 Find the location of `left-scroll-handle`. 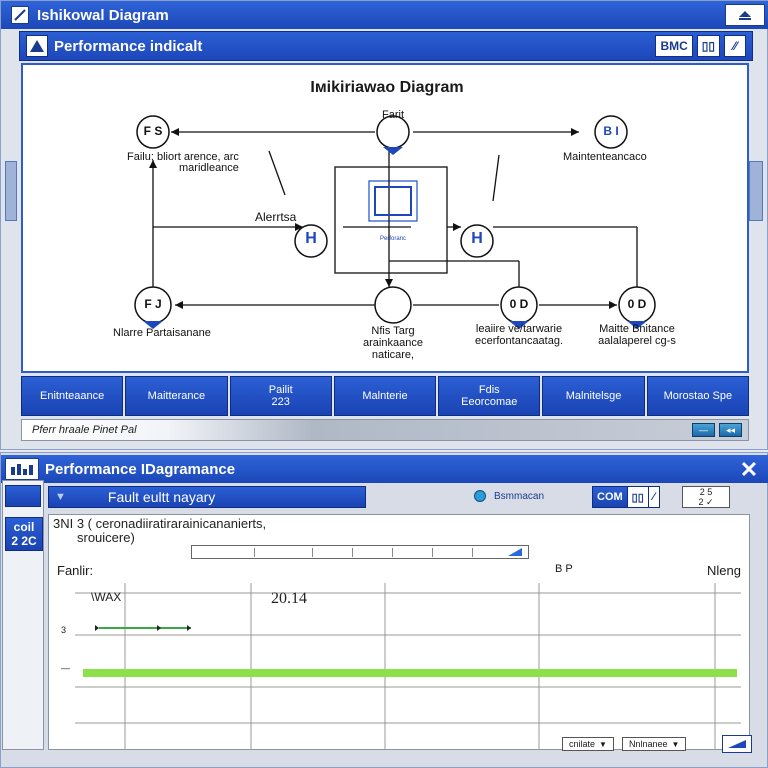

left-scroll-handle is located at coordinates (11, 191).